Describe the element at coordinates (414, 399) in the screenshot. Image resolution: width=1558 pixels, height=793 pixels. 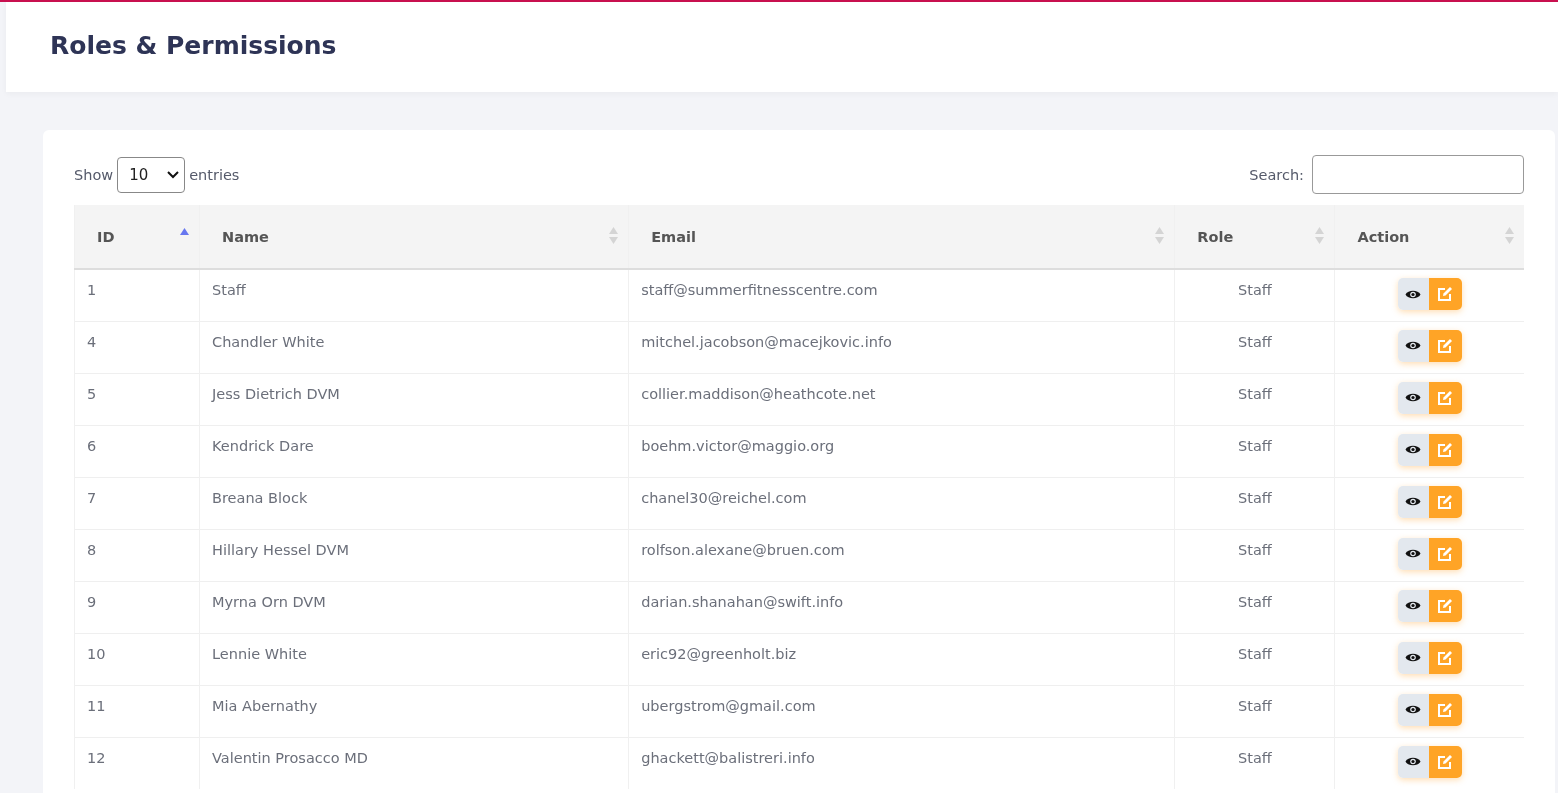
I see `table-cell: Jess Dietrich DVM` at that location.